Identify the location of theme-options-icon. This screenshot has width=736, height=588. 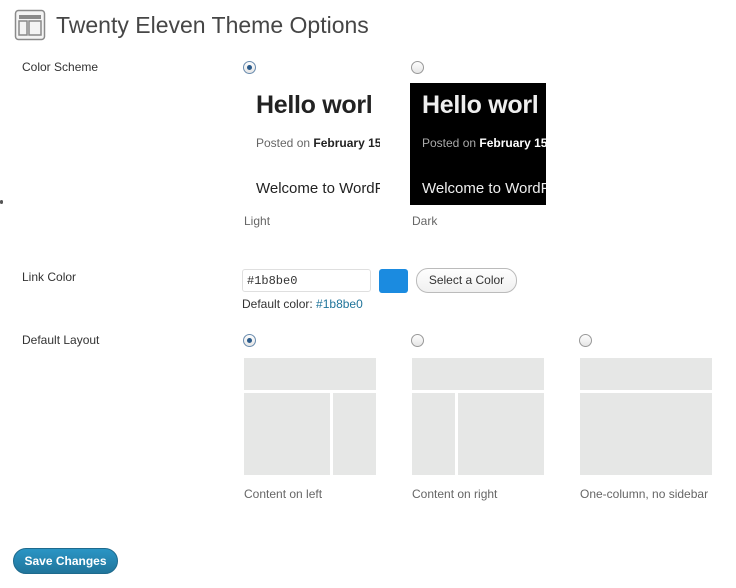
(30, 25).